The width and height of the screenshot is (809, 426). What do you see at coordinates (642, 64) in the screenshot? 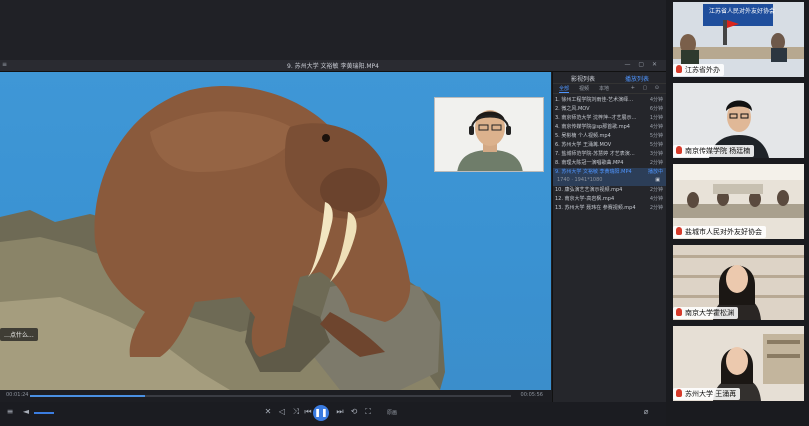
I see `window-controls: — ▢ ✕` at bounding box center [642, 64].